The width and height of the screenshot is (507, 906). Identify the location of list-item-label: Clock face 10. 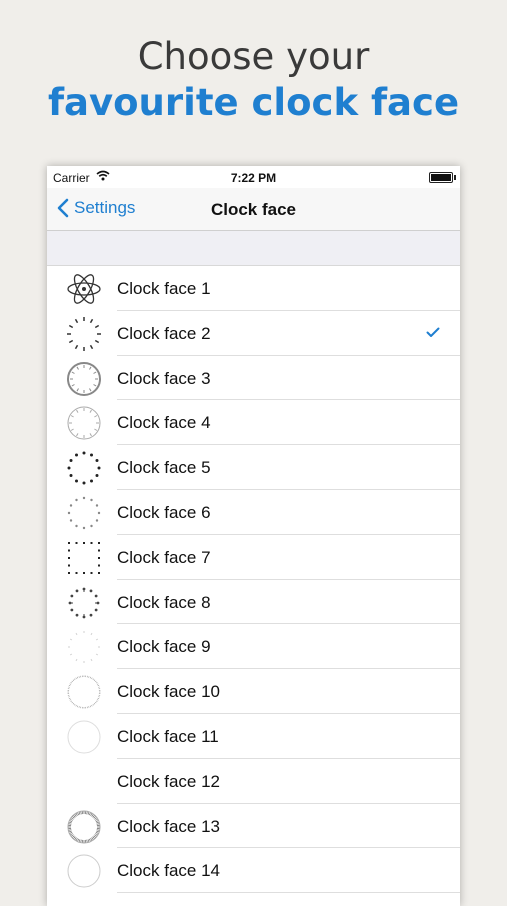
(168, 692).